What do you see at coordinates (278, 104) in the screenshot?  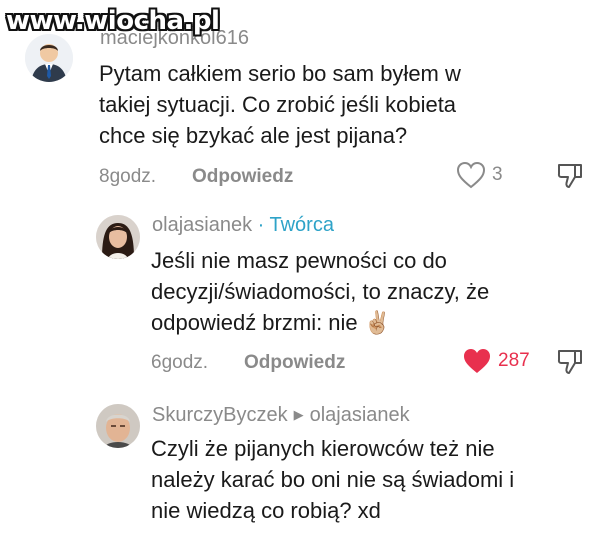 I see `comment-line: takiej sytuacji. Co zrobić jeśli kobieta` at bounding box center [278, 104].